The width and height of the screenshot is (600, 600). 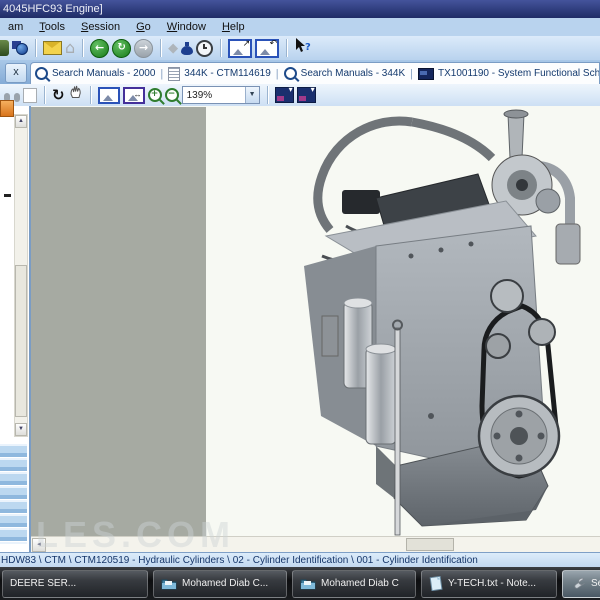 I want to click on tab-search-manuals-2000: Search Manuals - 2000, so click(x=95, y=73).